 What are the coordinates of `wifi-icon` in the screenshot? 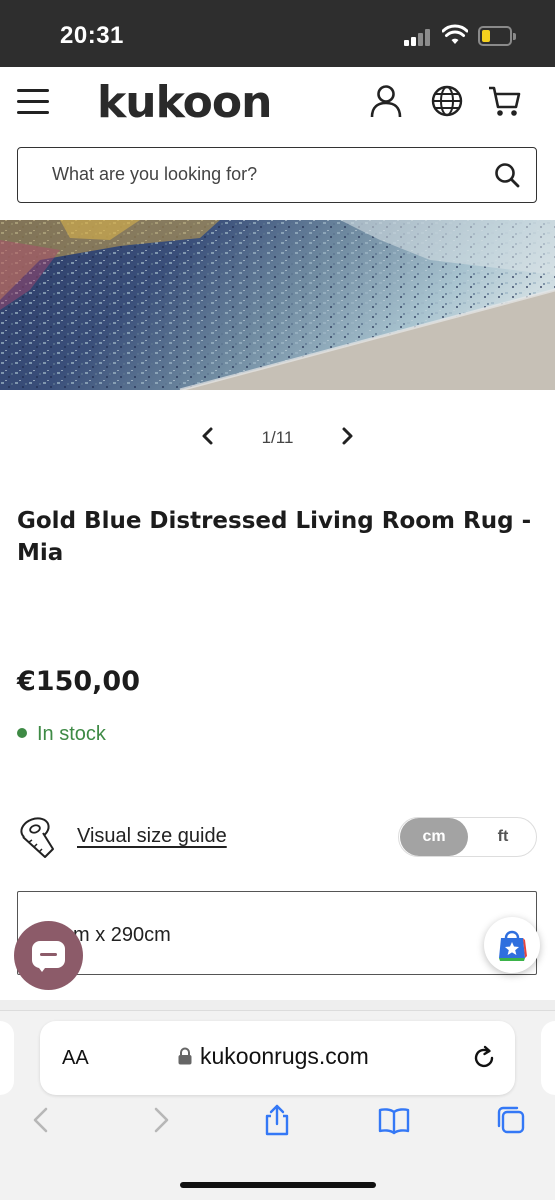 It's located at (455, 34).